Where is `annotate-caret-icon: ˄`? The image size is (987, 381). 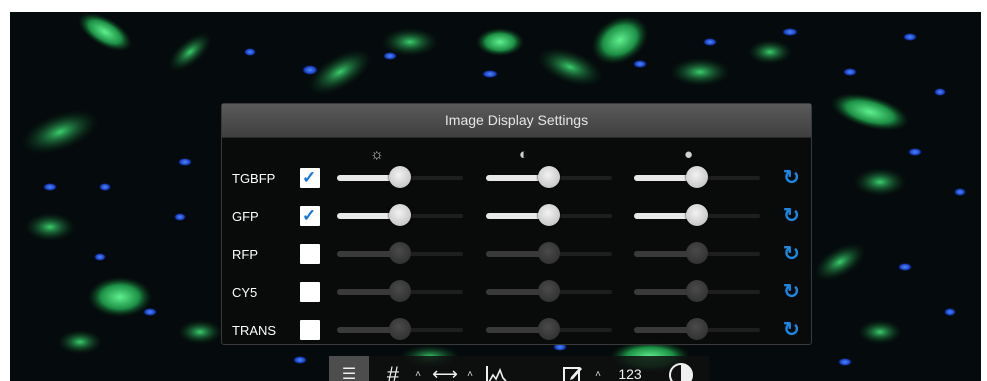
annotate-caret-icon: ˄ is located at coordinates (598, 368).